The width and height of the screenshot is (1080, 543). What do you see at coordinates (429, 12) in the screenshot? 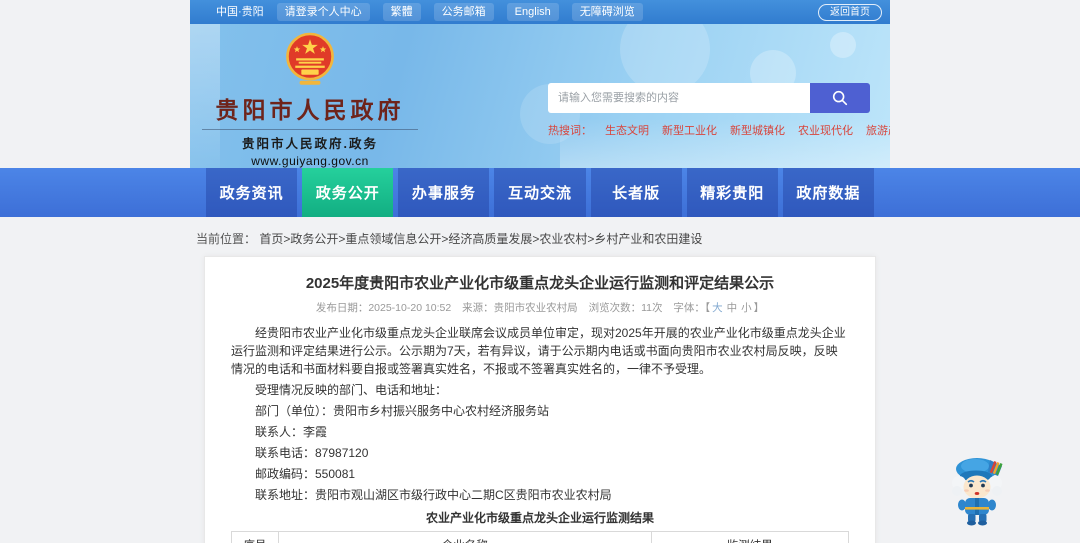
I see `topbar-links: 中国·贵阳 请登录个人中心 繁體 公务邮箱 English 无障碍浏览` at bounding box center [429, 12].